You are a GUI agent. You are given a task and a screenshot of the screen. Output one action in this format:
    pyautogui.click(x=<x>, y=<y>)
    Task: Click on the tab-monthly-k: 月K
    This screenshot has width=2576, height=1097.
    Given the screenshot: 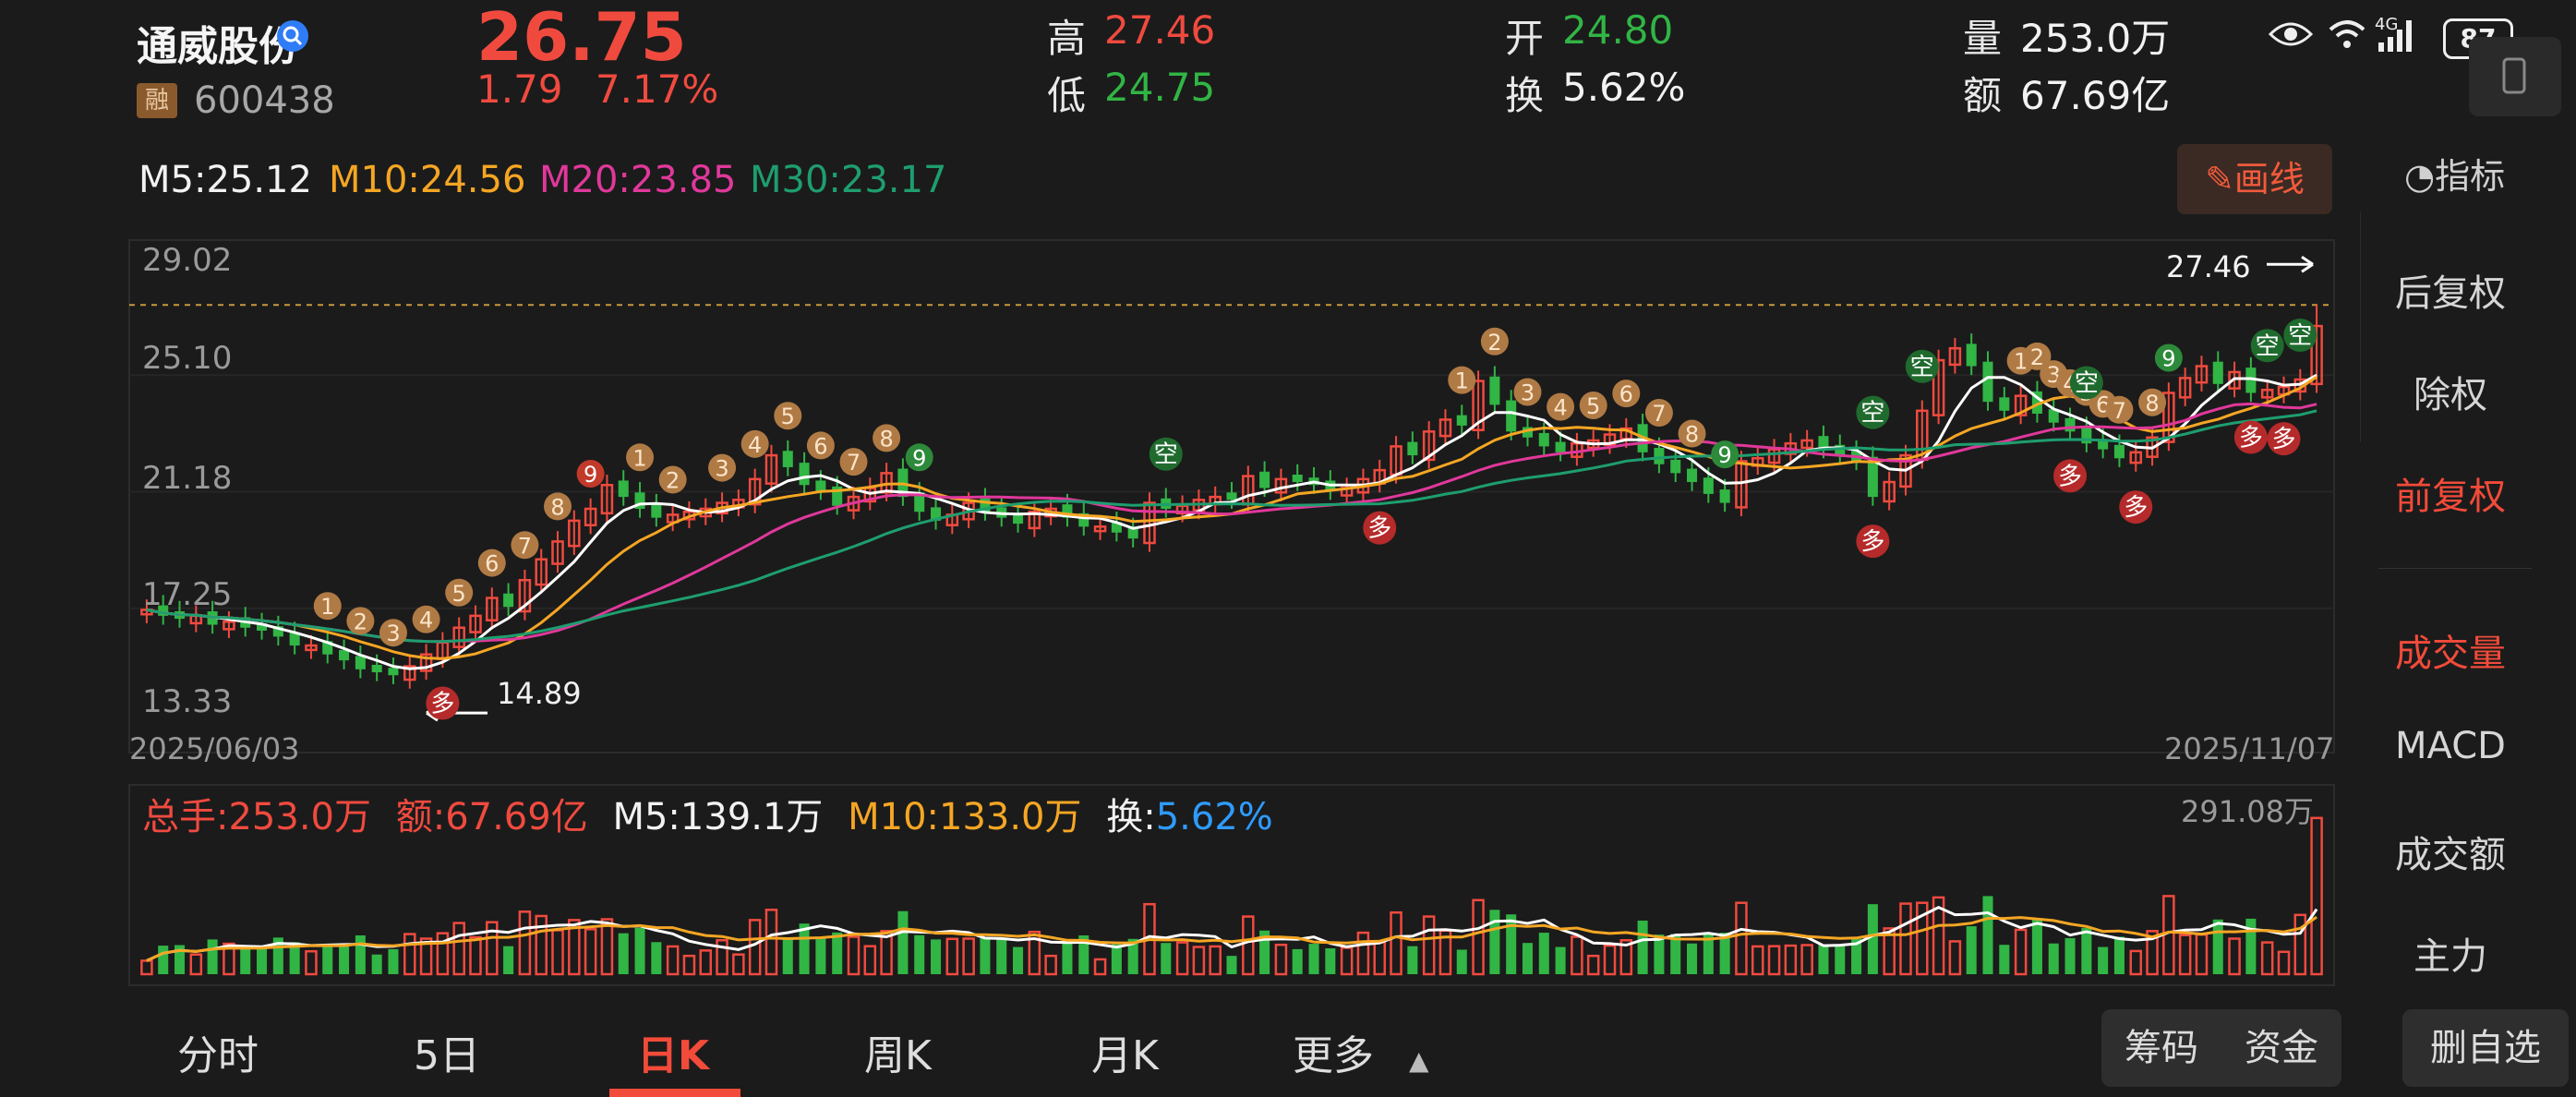 What is the action you would take?
    pyautogui.click(x=1125, y=1051)
    